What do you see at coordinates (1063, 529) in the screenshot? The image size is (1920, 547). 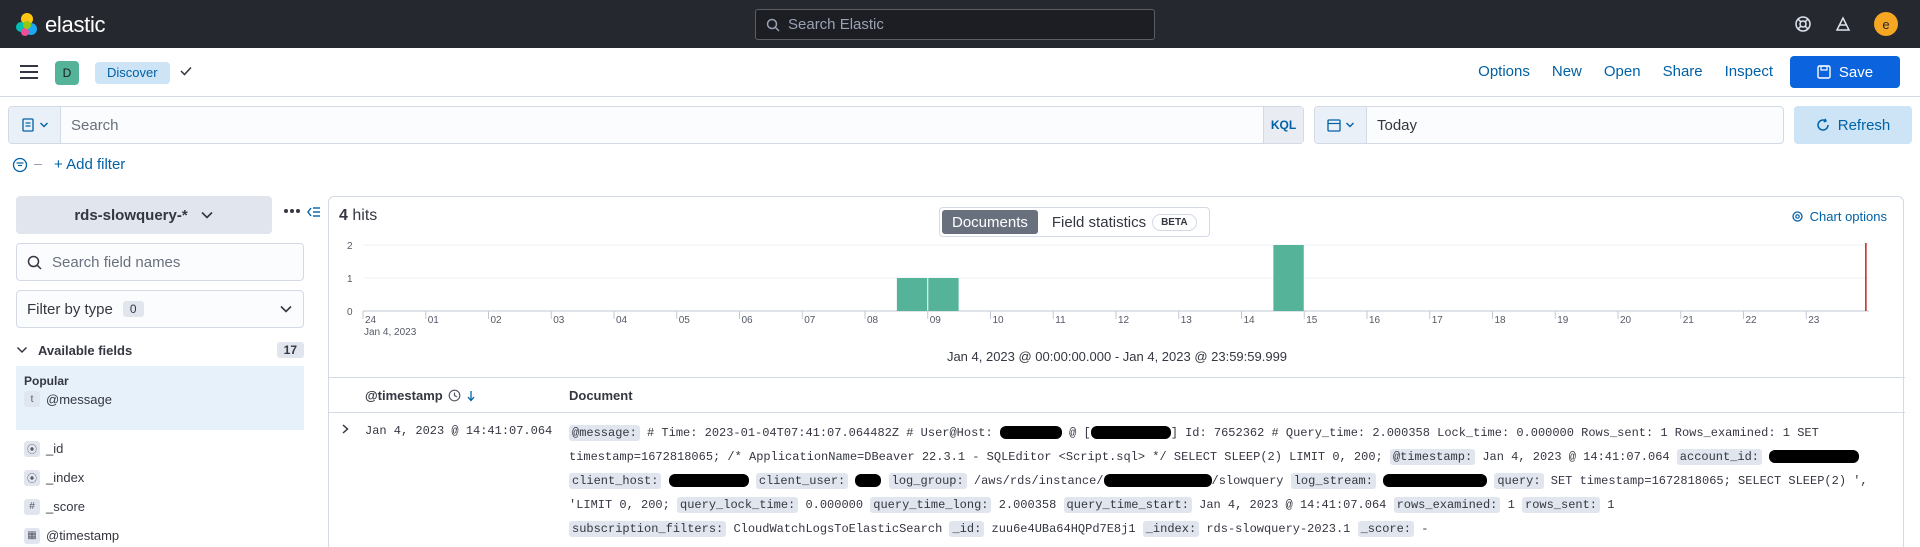 I see `field-value: zuu6e4UBa64HQPd7E8j1` at bounding box center [1063, 529].